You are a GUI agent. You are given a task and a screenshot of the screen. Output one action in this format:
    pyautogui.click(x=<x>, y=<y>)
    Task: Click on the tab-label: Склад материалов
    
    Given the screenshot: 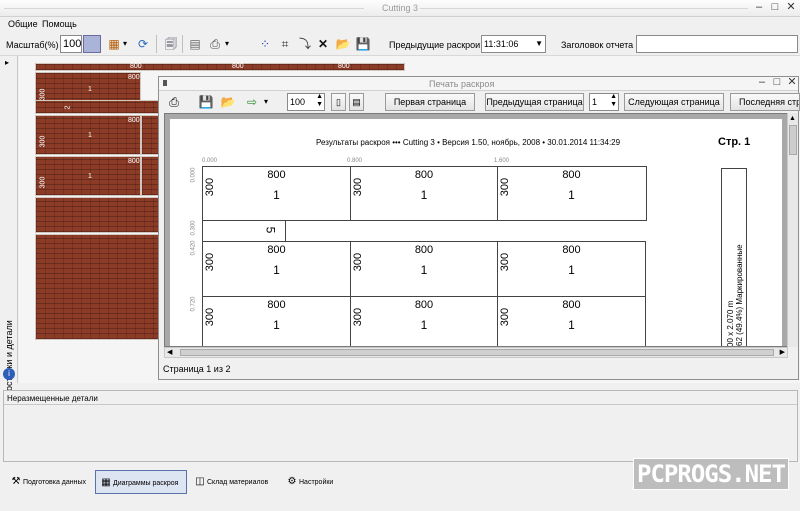 What is the action you would take?
    pyautogui.click(x=238, y=482)
    